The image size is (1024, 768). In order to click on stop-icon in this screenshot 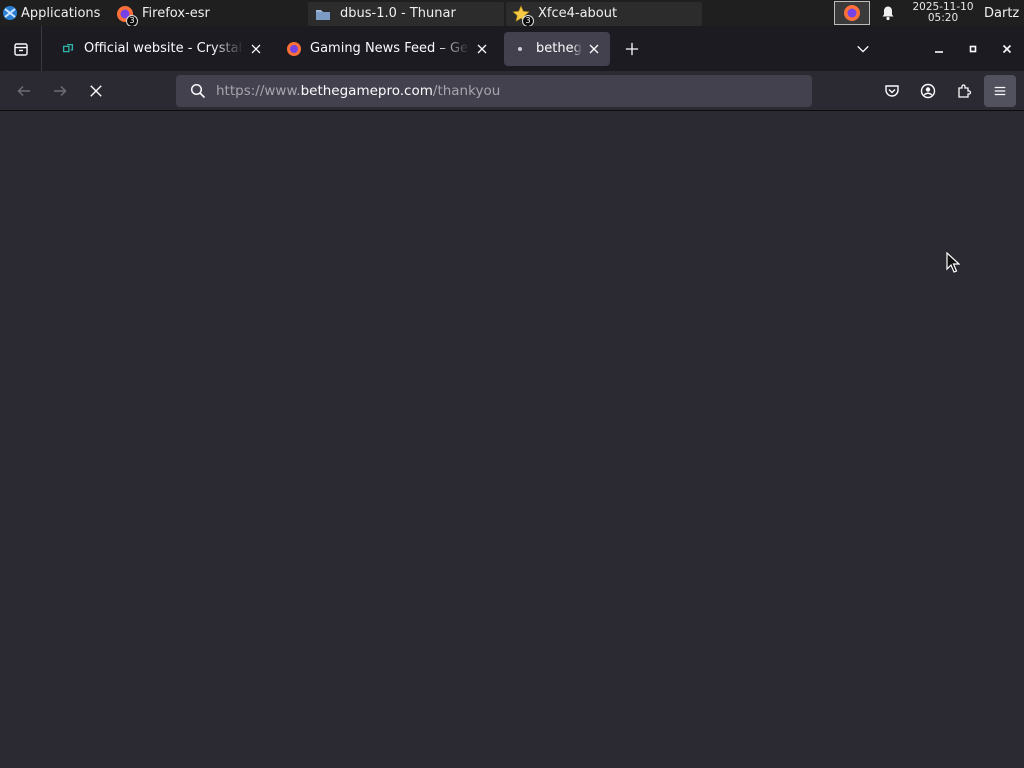, I will do `click(96, 90)`.